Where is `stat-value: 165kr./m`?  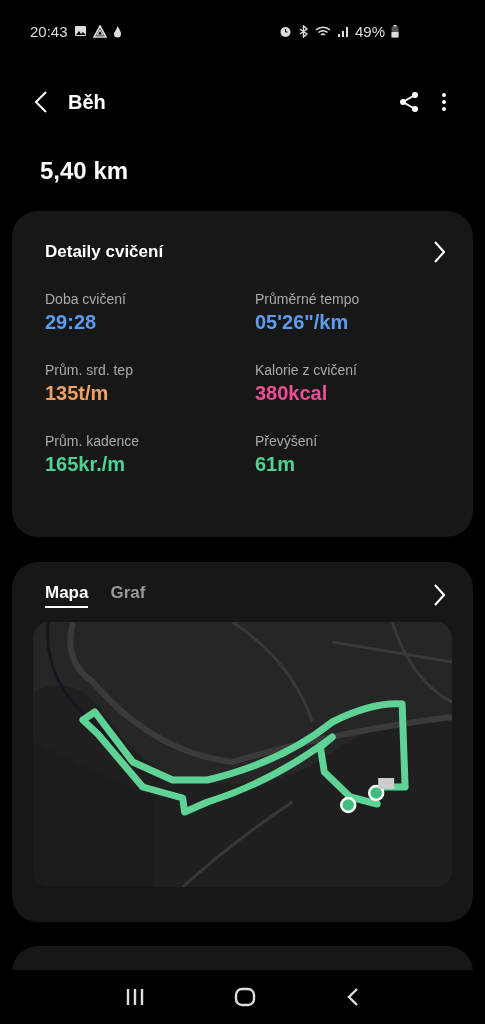 stat-value: 165kr./m is located at coordinates (86, 464).